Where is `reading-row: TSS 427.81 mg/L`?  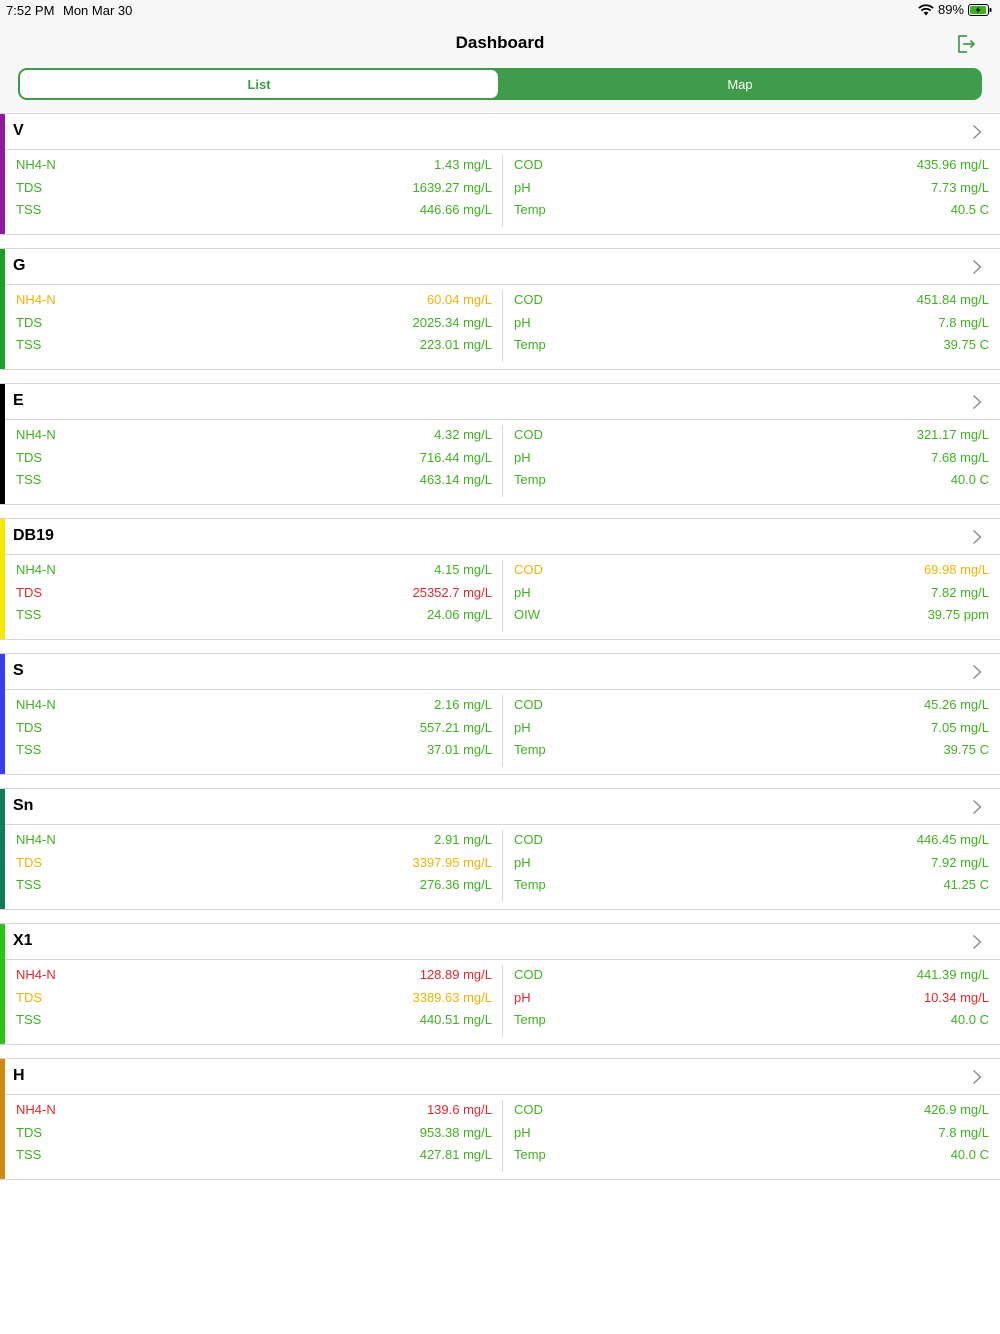
reading-row: TSS 427.81 mg/L is located at coordinates (254, 1154).